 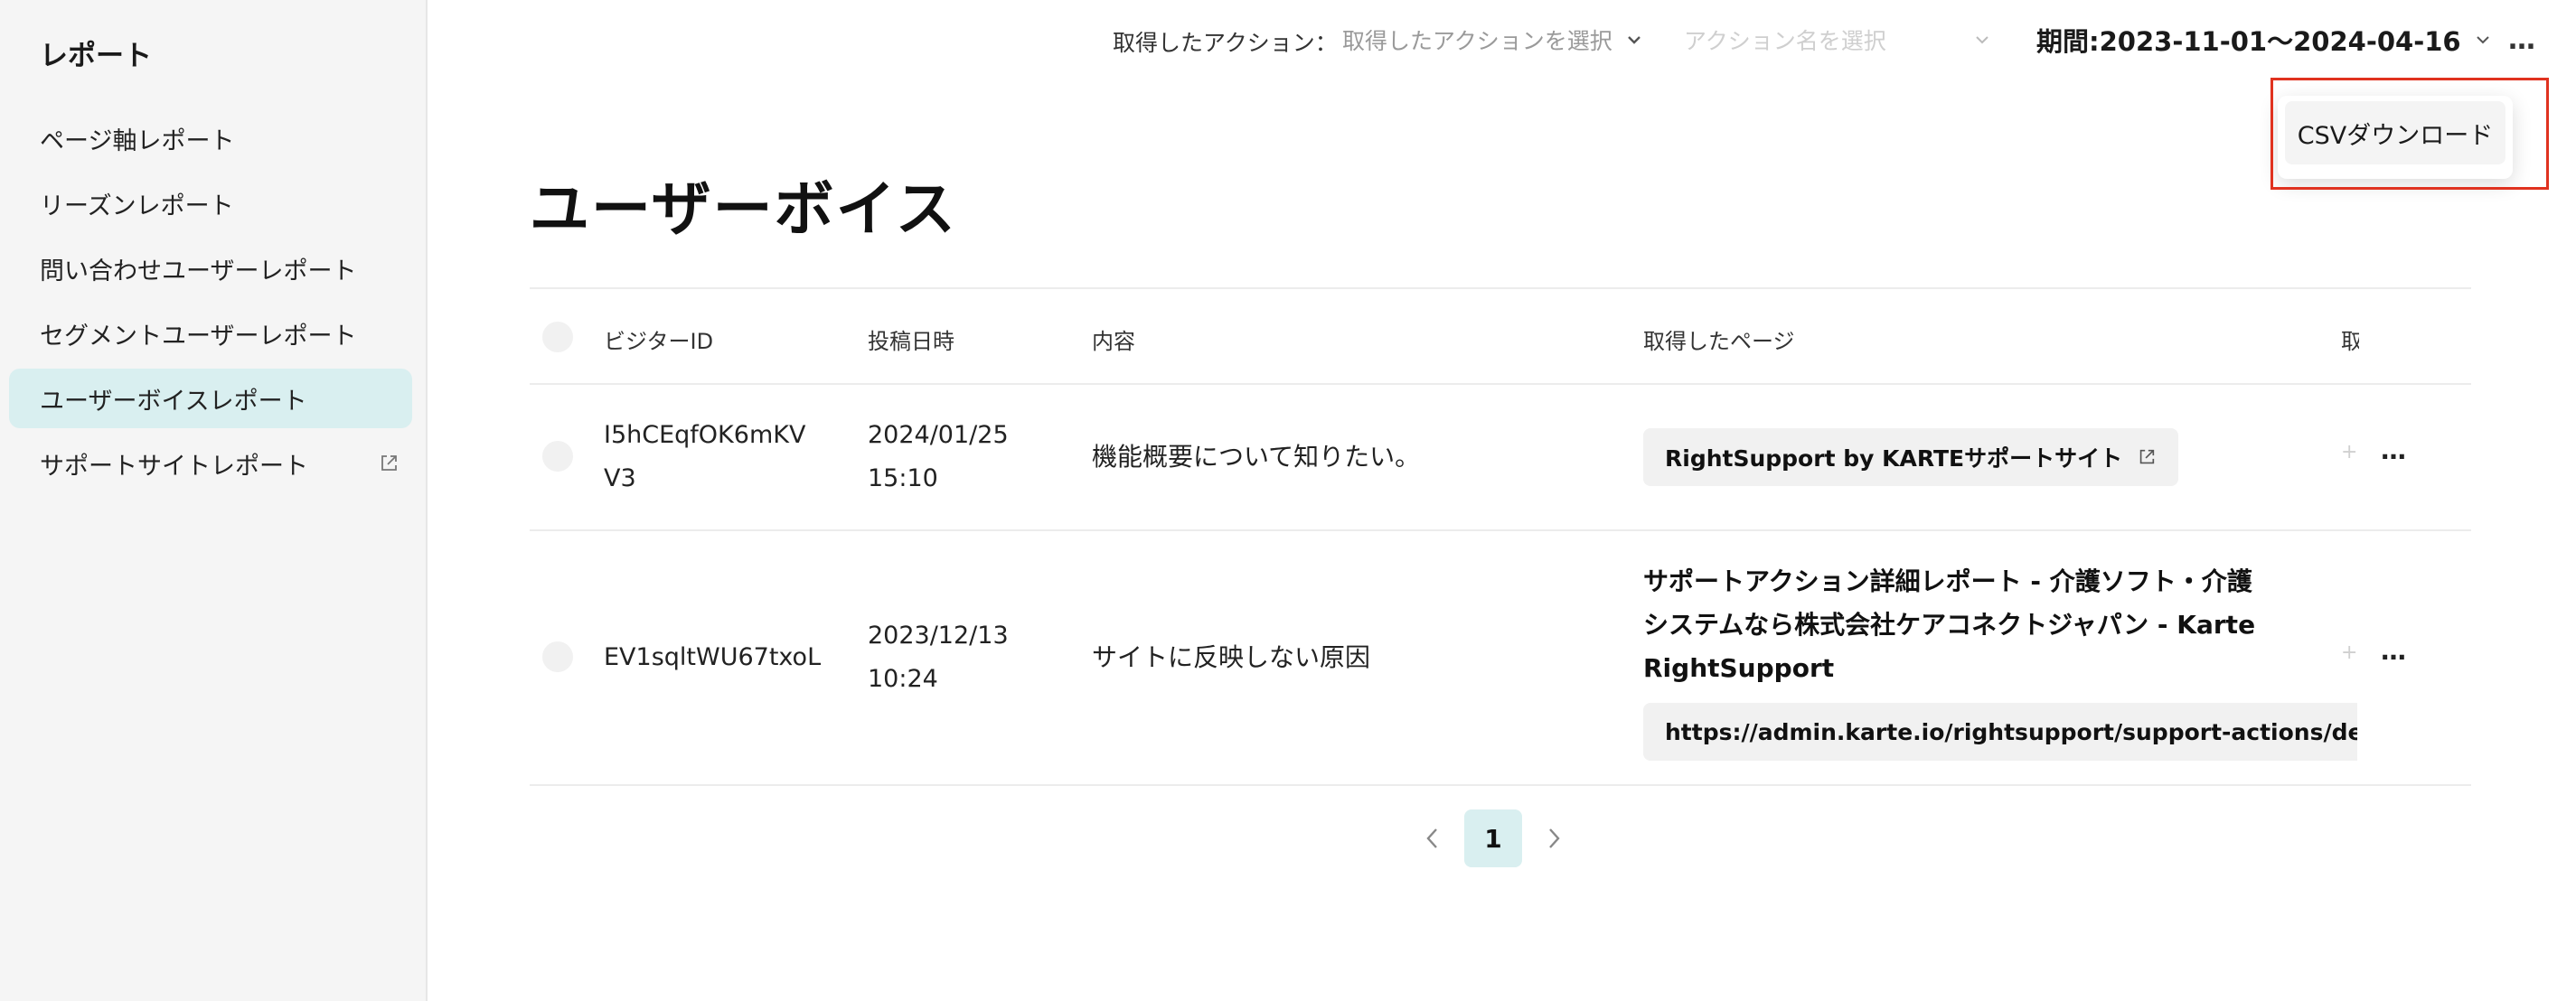 What do you see at coordinates (659, 341) in the screenshot?
I see `column-header-visitor-id: ビジターID` at bounding box center [659, 341].